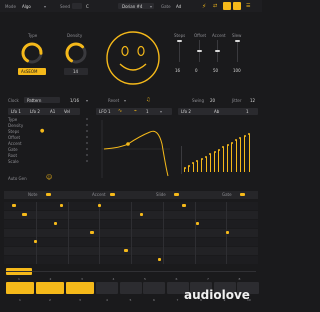 Image resolution: width=320 pixels, height=312 pixels. I want to click on mode-select: Algo, so click(26, 6).